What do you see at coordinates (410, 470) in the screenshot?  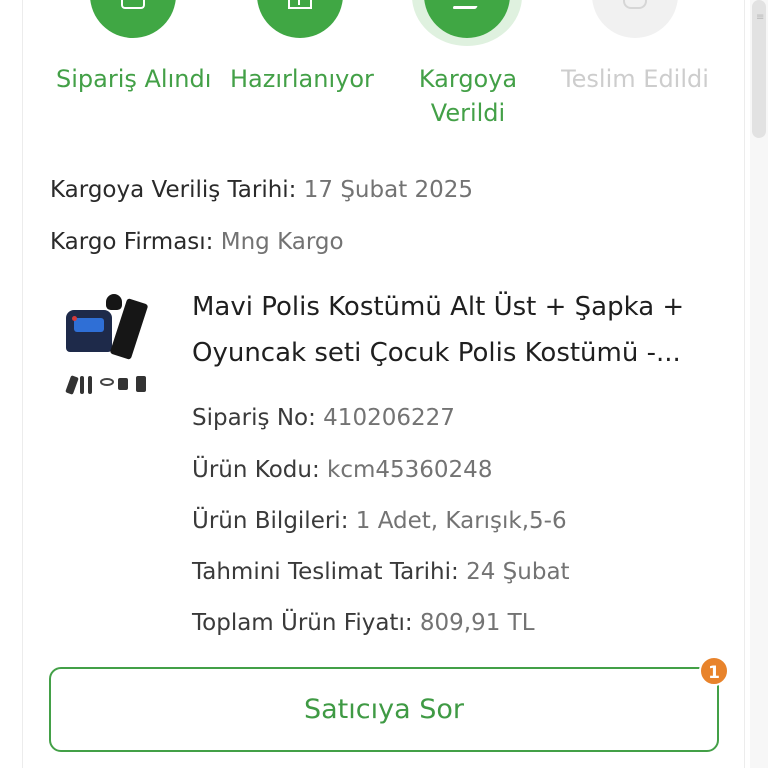 I see `detail-value: kcm45360248` at bounding box center [410, 470].